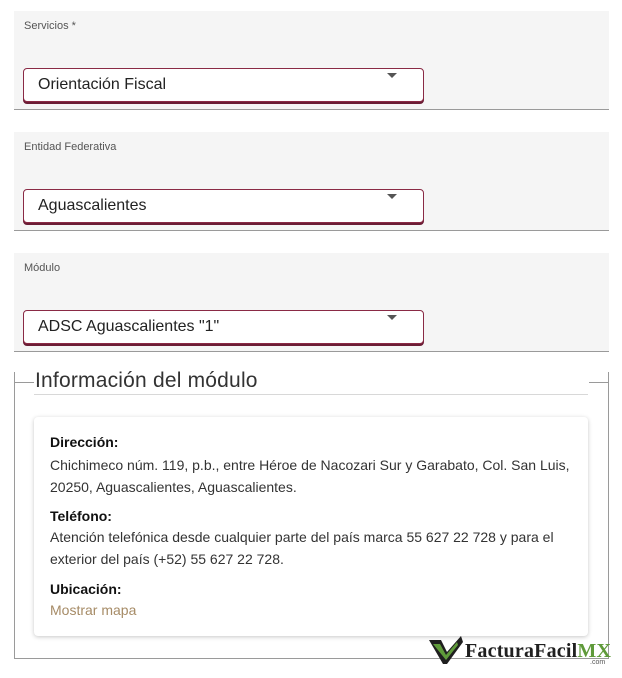 The image size is (622, 678). What do you see at coordinates (223, 85) in the screenshot?
I see `servicios-select: Orientación Fiscal` at bounding box center [223, 85].